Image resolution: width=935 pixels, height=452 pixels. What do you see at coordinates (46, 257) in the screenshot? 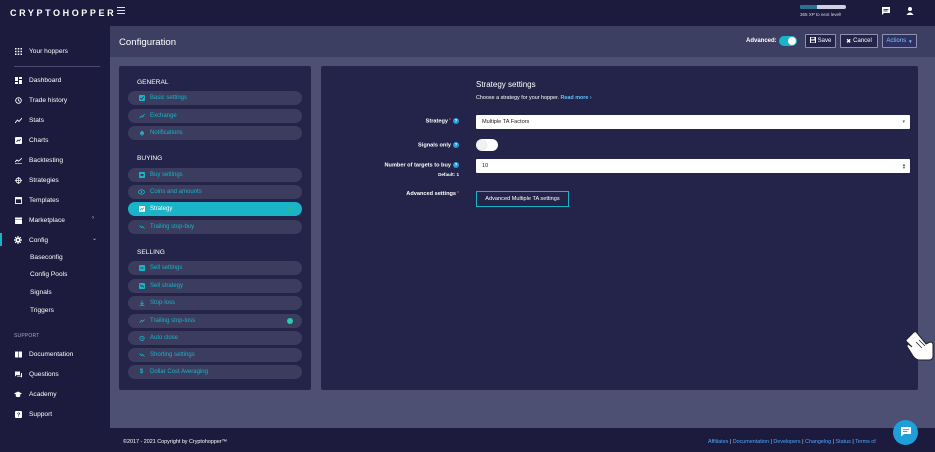
I see `sidebar-subitem-baseconfig: Baseconfig` at bounding box center [46, 257].